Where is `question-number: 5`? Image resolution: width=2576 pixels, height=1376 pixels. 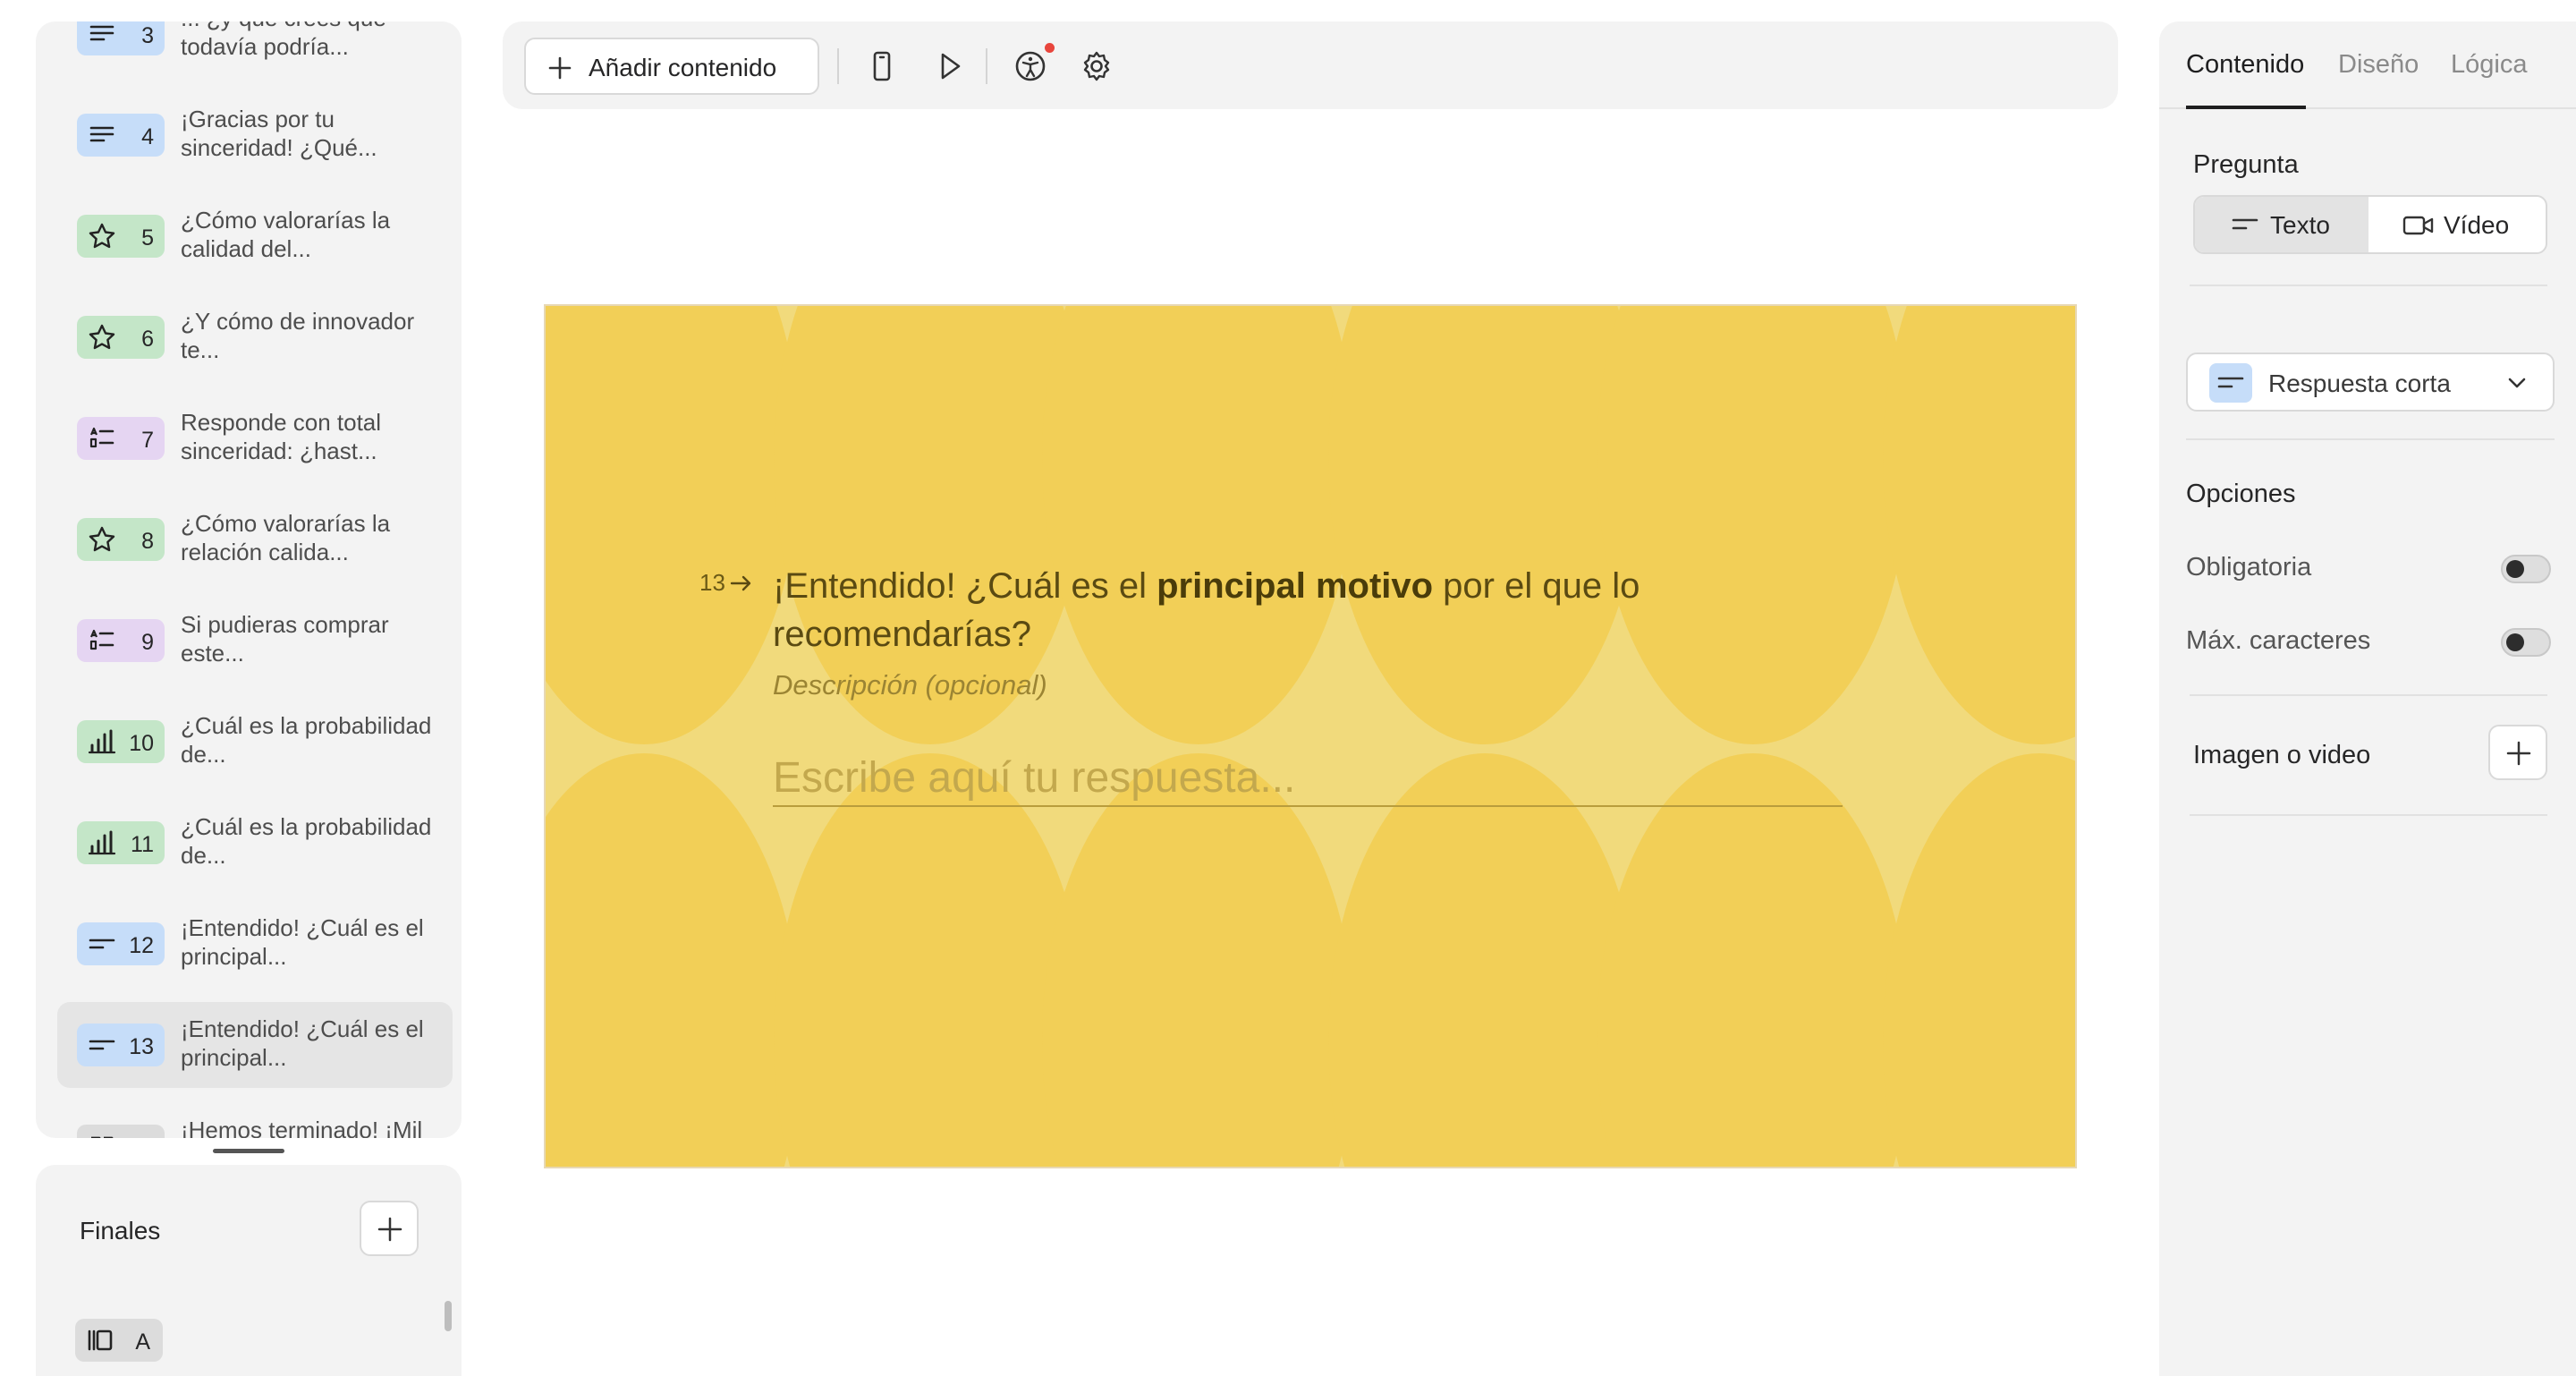
question-number: 5 is located at coordinates (147, 238).